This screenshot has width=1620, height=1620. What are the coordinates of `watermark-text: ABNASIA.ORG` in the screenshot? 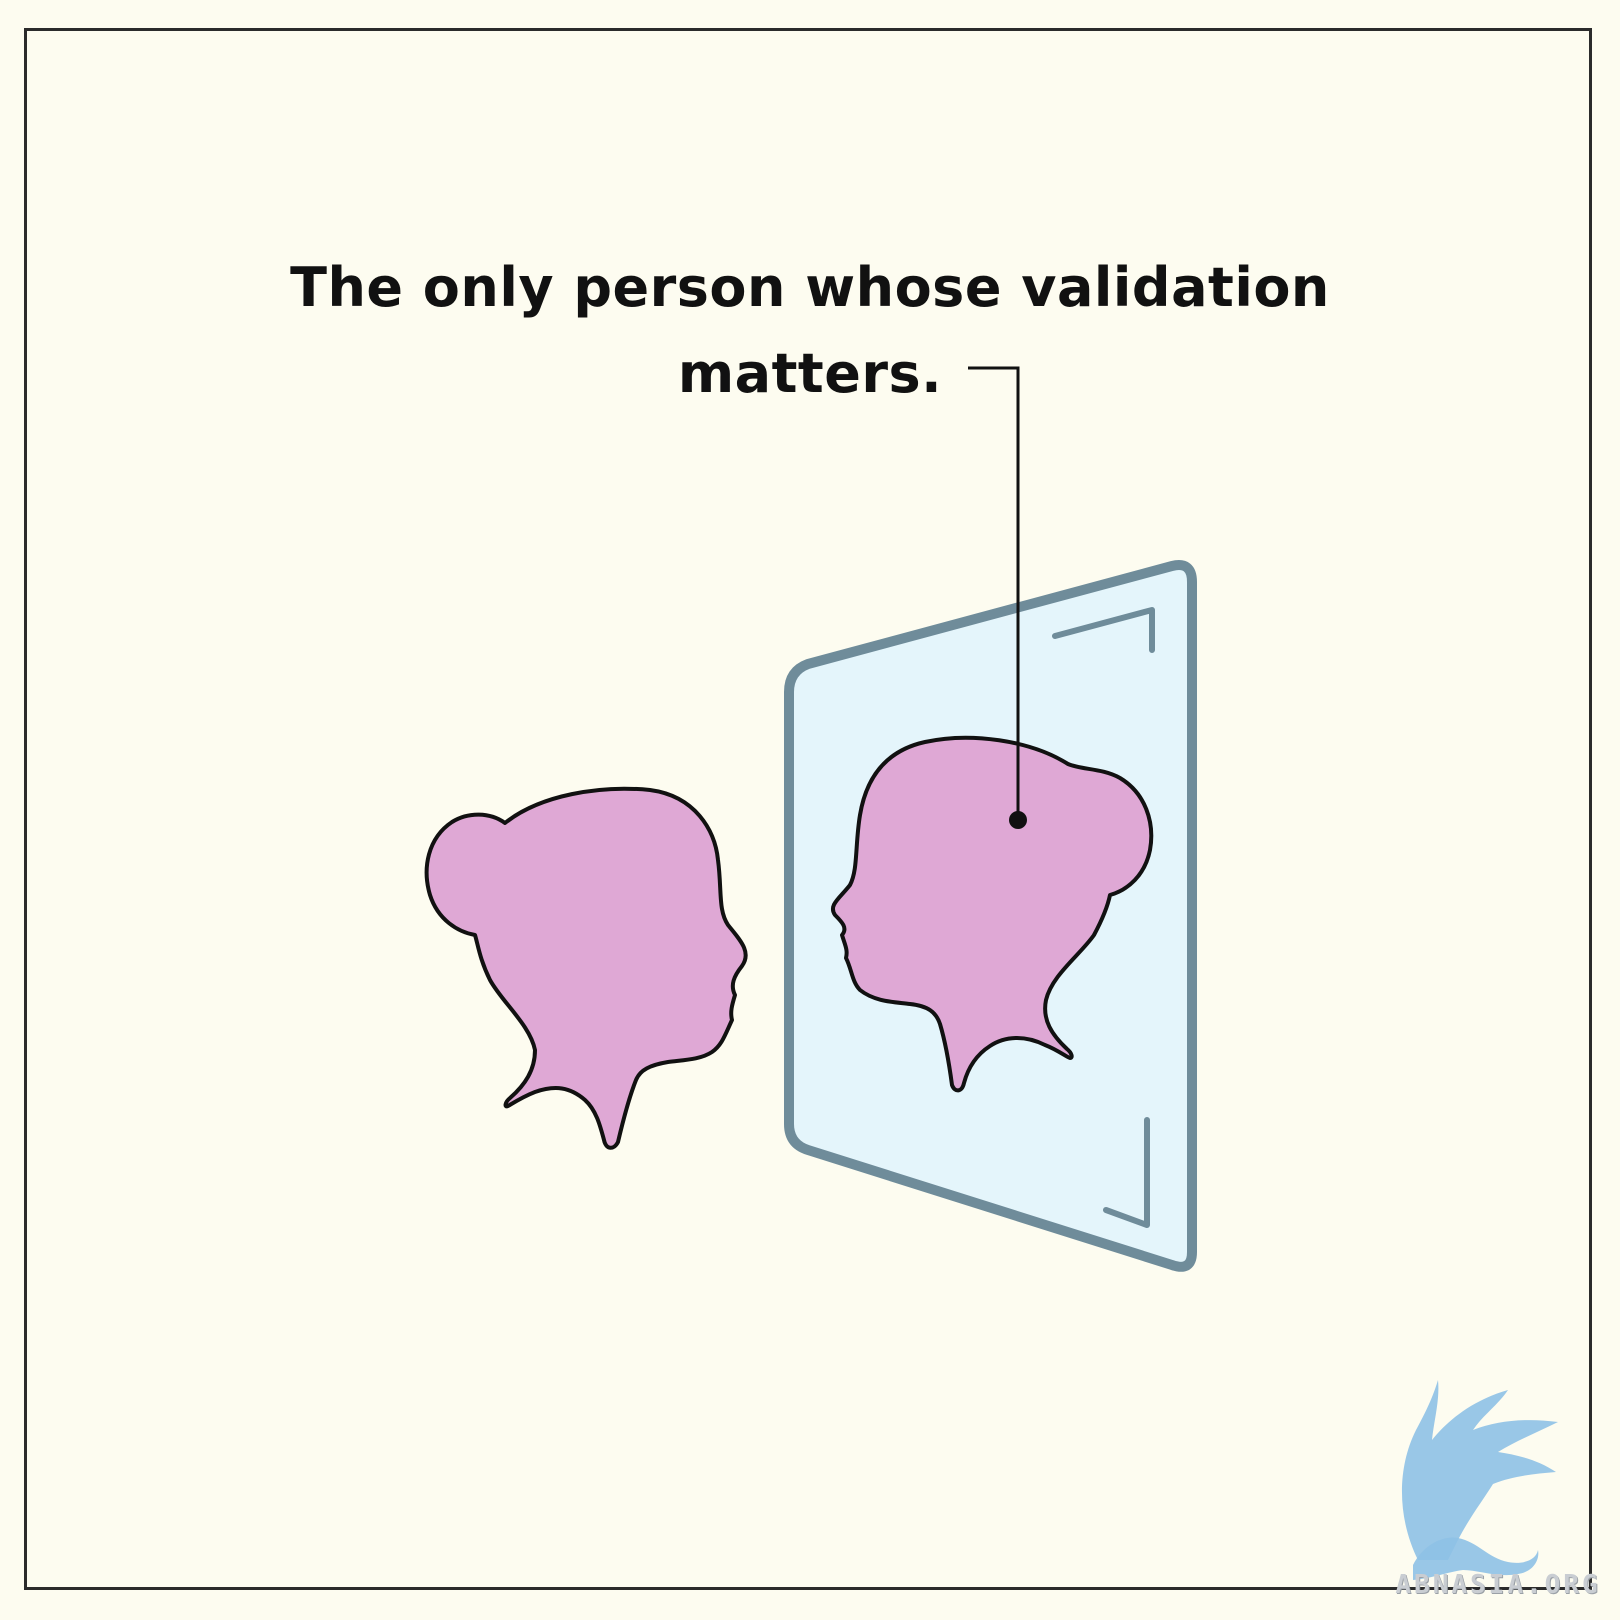 It's located at (1498, 1585).